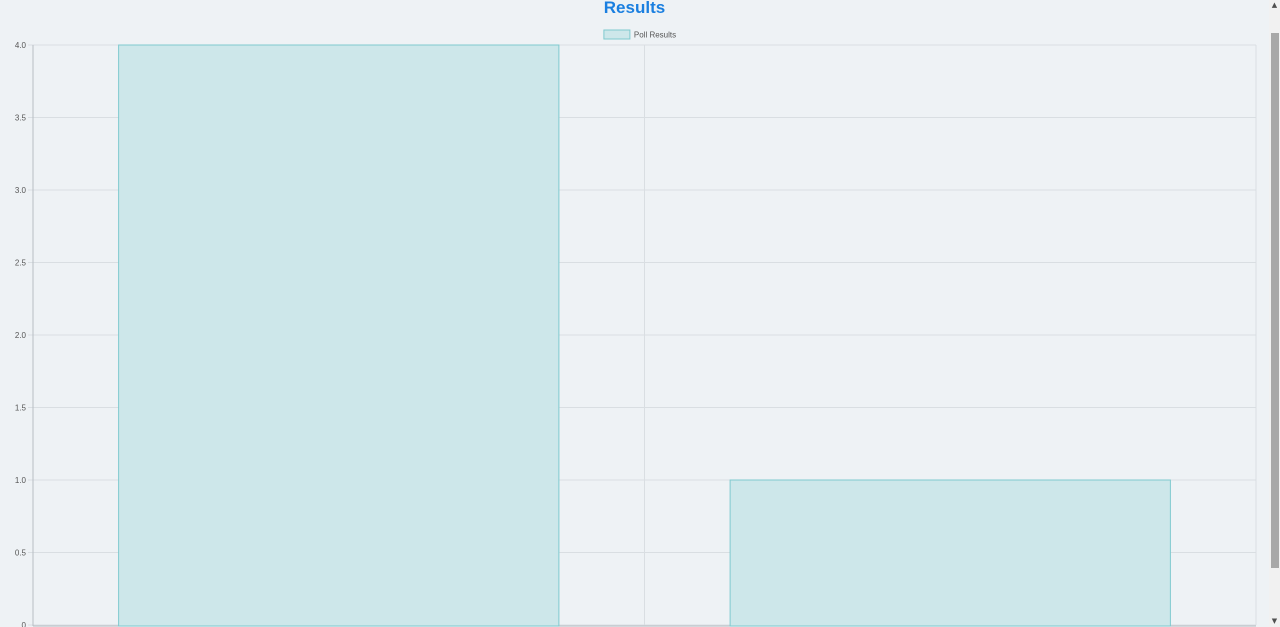 The height and width of the screenshot is (627, 1280). Describe the element at coordinates (617, 34) in the screenshot. I see `legend-swatch` at that location.